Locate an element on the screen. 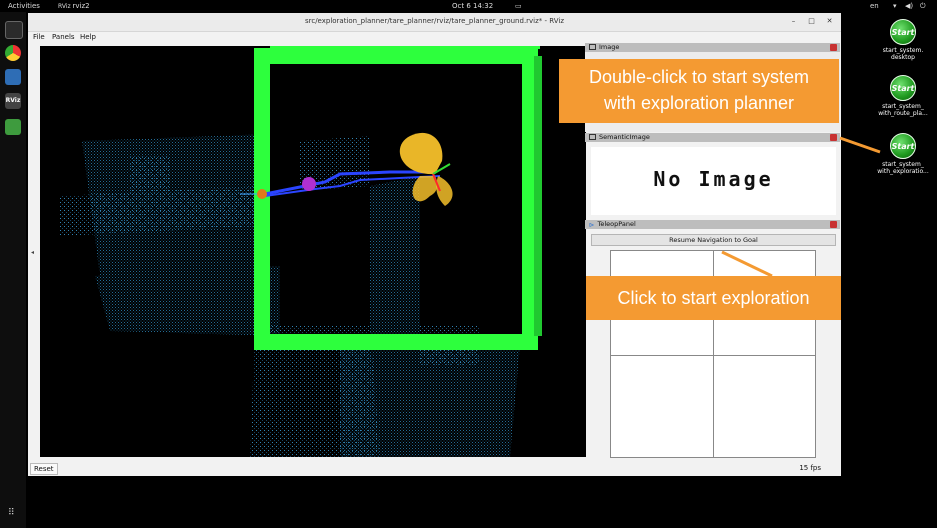 The image size is (937, 528). callout-start-exploration: Click to start exploration is located at coordinates (713, 298).